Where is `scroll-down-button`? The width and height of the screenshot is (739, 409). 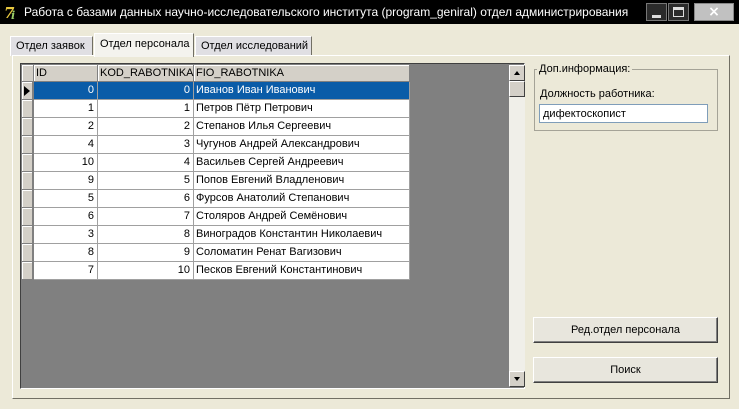 scroll-down-button is located at coordinates (517, 379).